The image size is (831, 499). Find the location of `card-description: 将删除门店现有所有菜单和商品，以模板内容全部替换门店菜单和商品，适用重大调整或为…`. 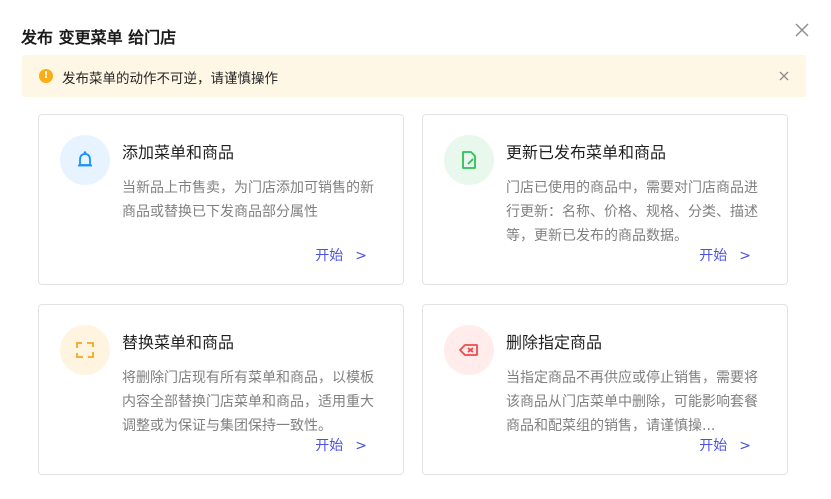

card-description: 将删除门店现有所有菜单和商品，以模板内容全部替换门店菜单和商品，适用重大调整或为… is located at coordinates (248, 402).